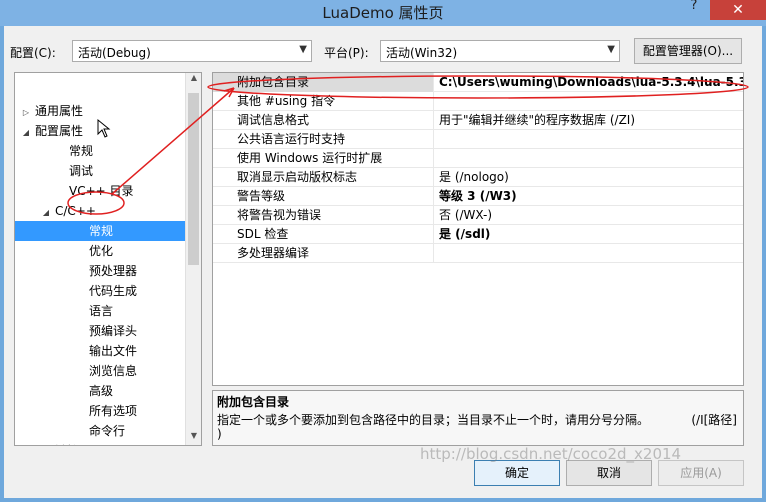  What do you see at coordinates (192, 51) in the screenshot?
I see `config-combo: 活动(Debug) ▼` at bounding box center [192, 51].